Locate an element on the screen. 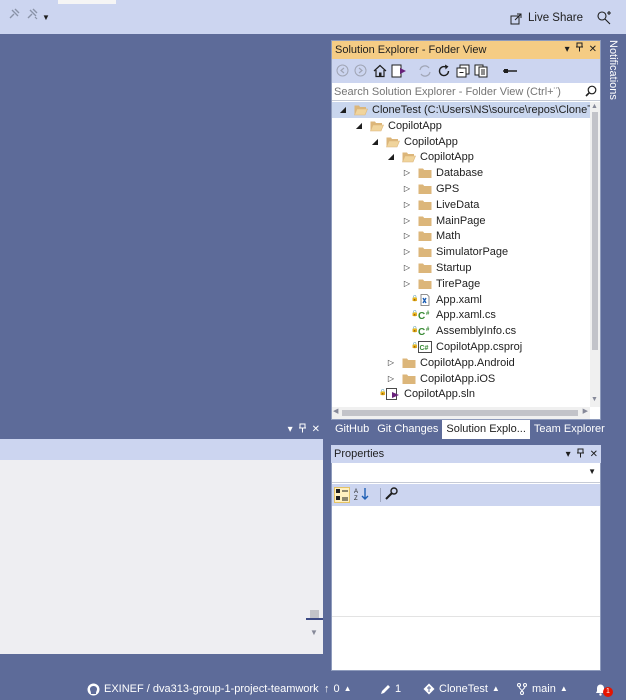  tree-item-label: CopilotApp is located at coordinates (431, 141).